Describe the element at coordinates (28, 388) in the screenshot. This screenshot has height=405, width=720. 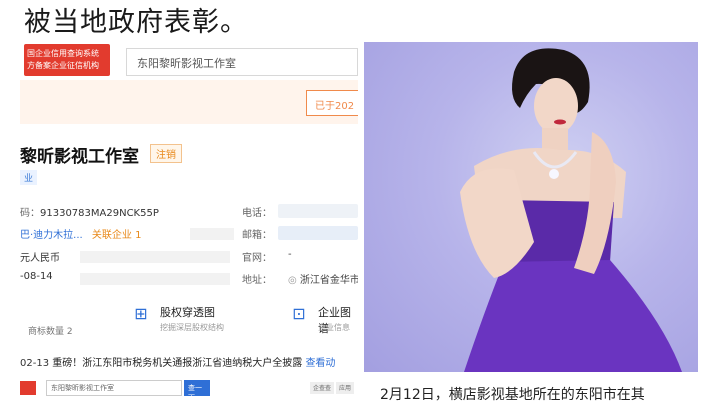
I see `logo-icon` at that location.